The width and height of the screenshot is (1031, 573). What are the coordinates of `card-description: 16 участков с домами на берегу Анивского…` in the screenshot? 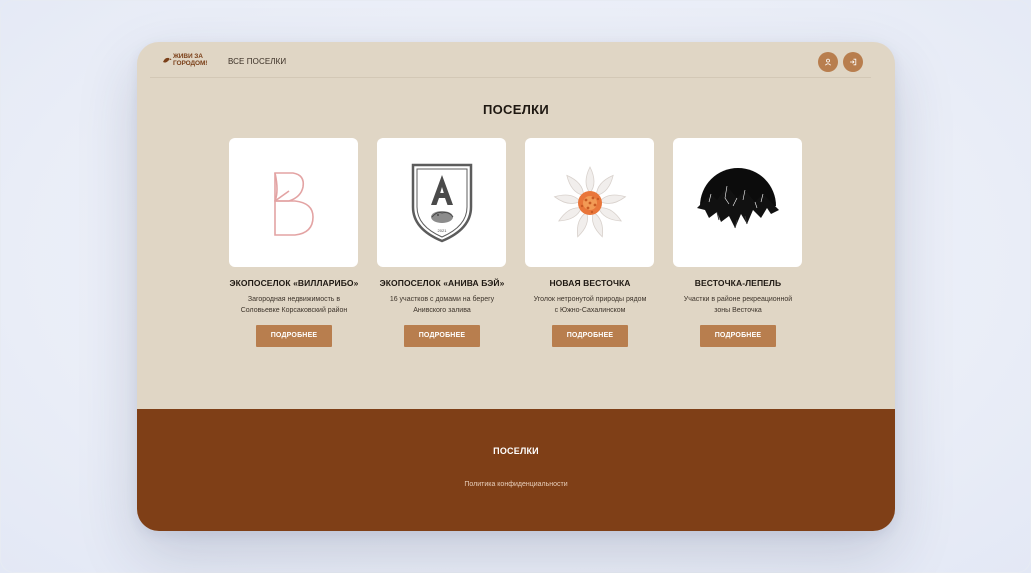 It's located at (442, 305).